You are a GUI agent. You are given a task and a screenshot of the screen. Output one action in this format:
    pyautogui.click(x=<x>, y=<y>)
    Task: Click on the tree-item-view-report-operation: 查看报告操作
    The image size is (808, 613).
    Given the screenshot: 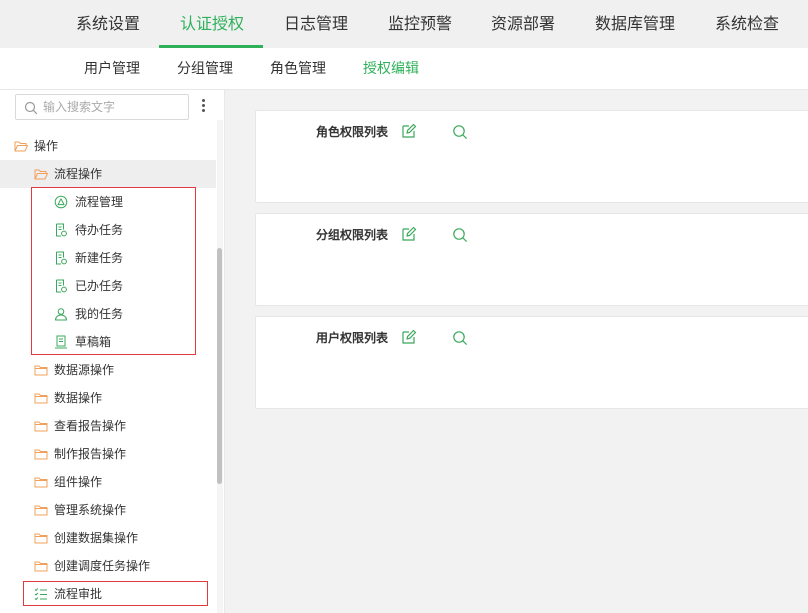 What is the action you would take?
    pyautogui.click(x=108, y=426)
    